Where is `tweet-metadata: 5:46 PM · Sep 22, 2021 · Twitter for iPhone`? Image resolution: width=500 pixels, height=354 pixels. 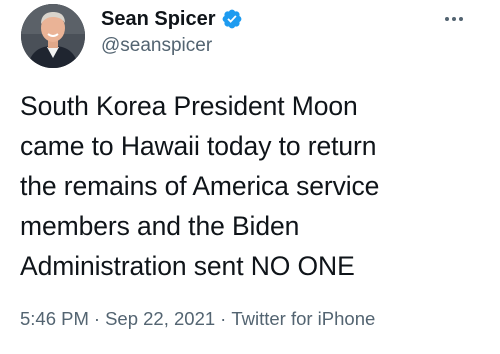
tweet-metadata: 5:46 PM · Sep 22, 2021 · Twitter for iPhone is located at coordinates (197, 319).